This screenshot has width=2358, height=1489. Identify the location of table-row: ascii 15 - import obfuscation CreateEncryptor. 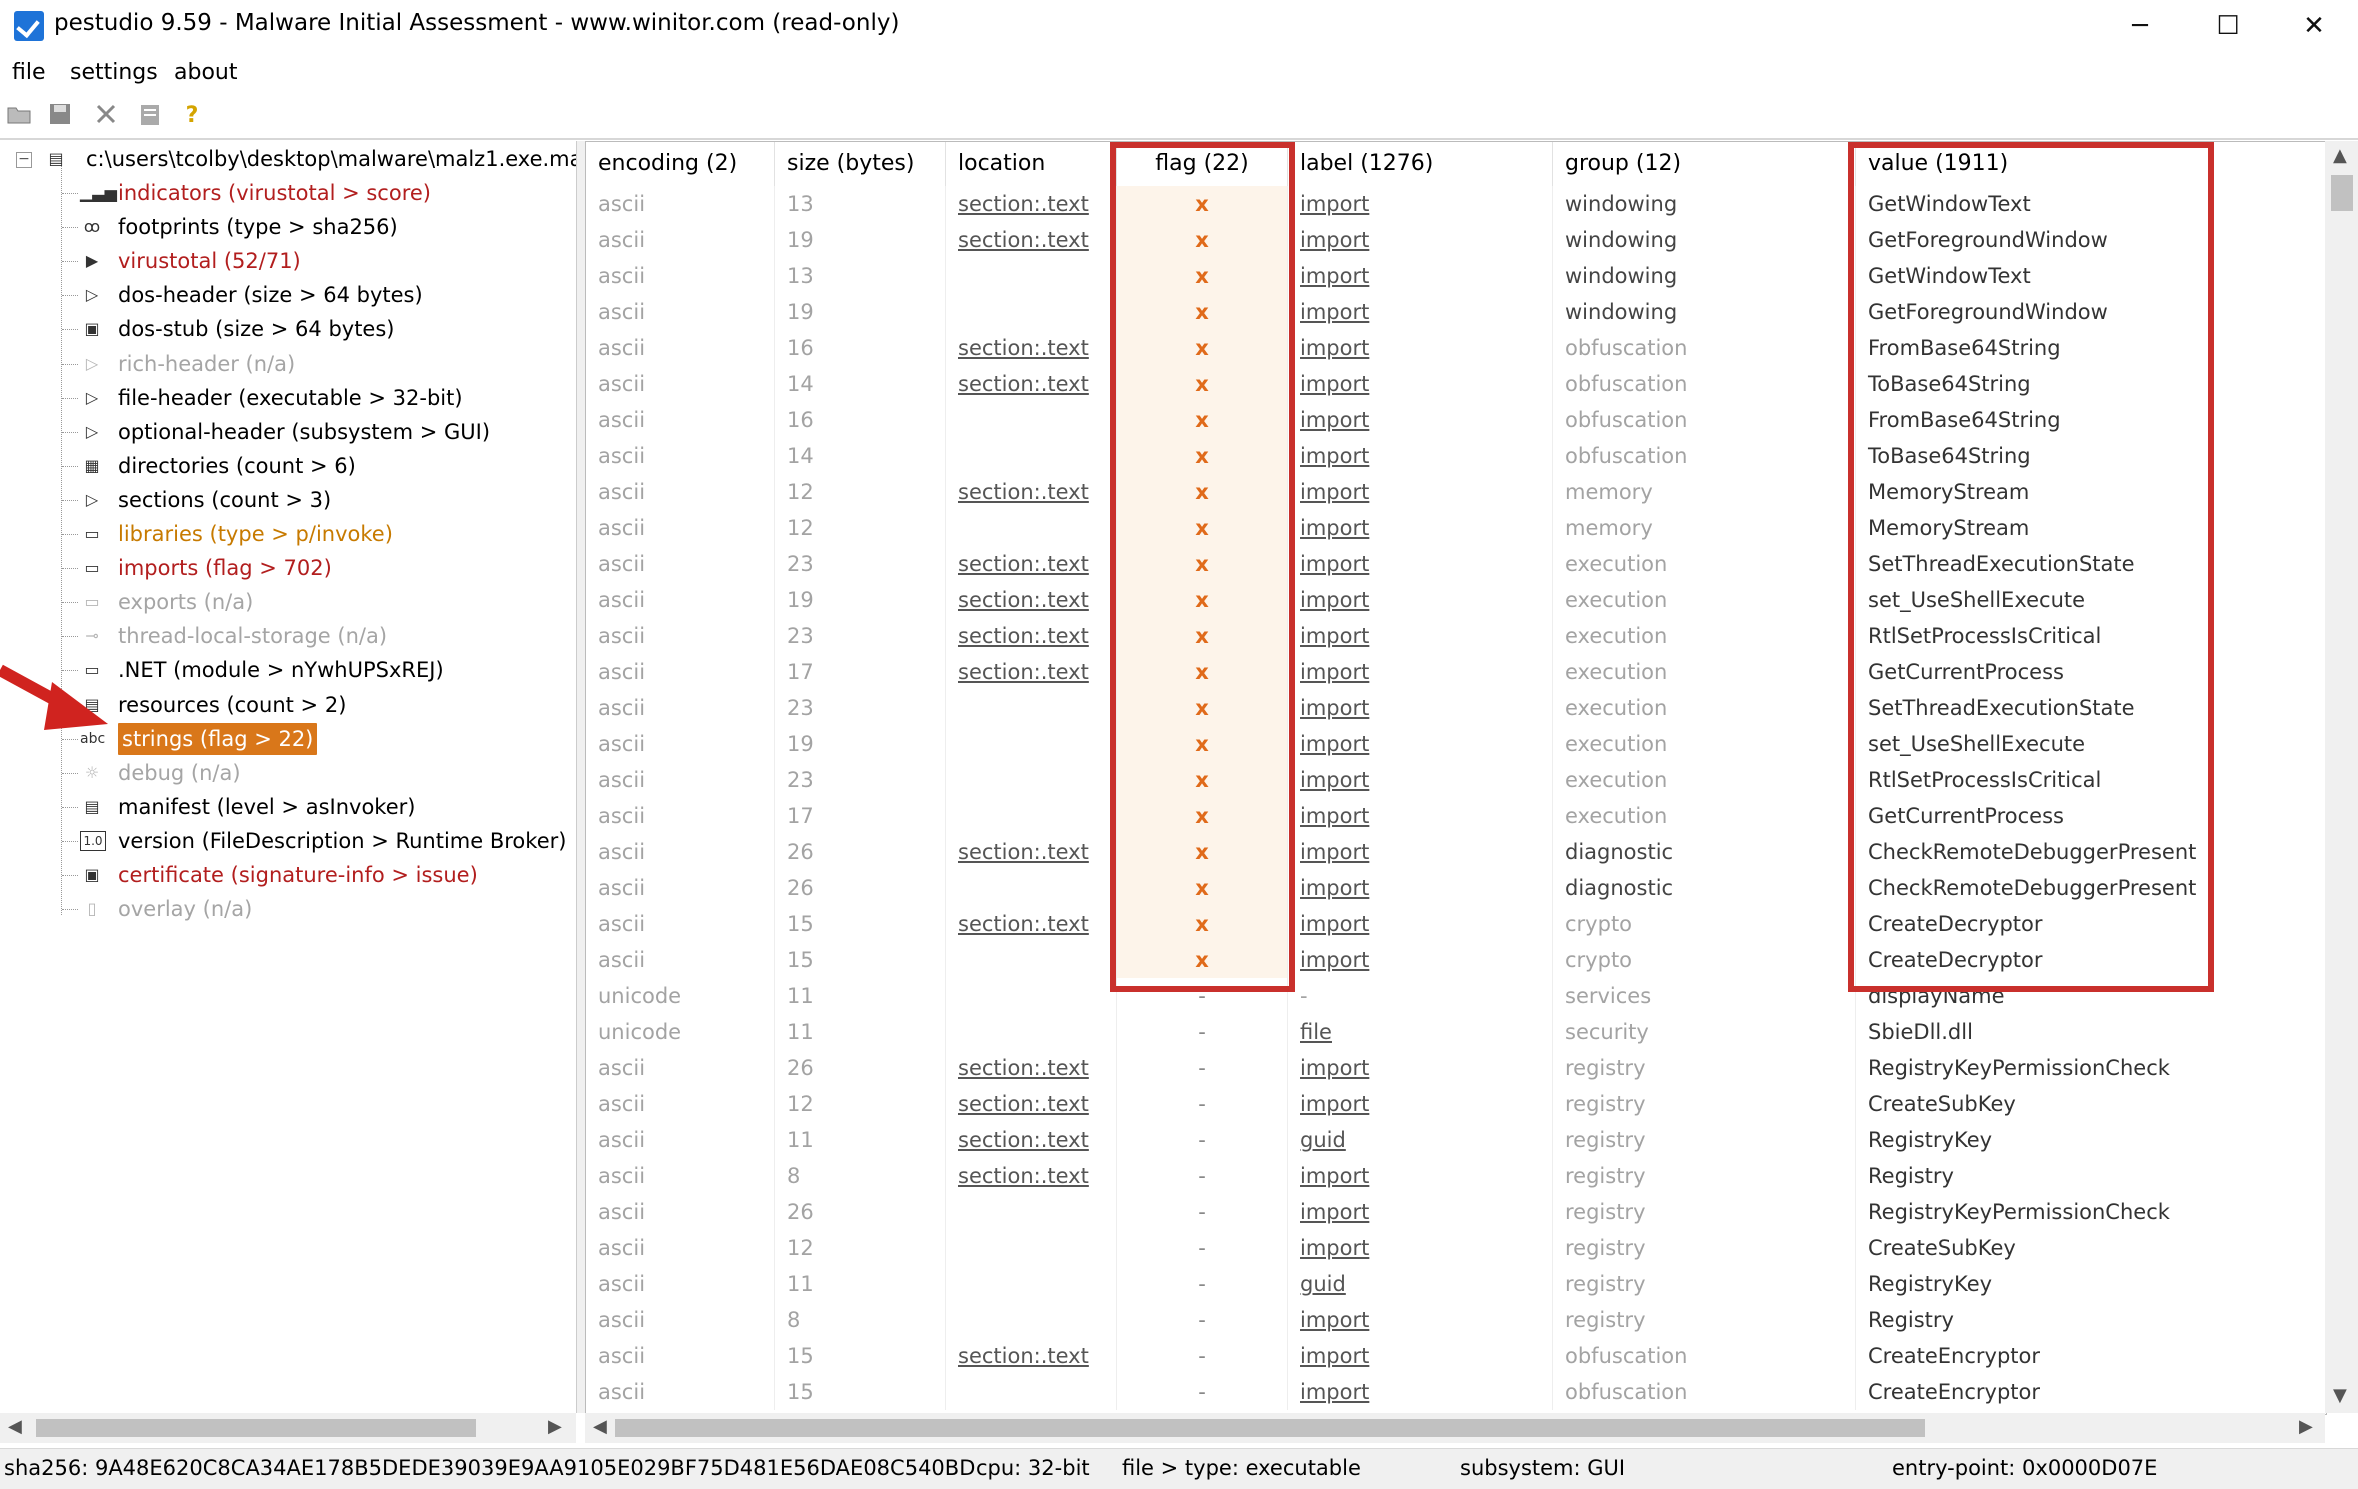
(1456, 1392).